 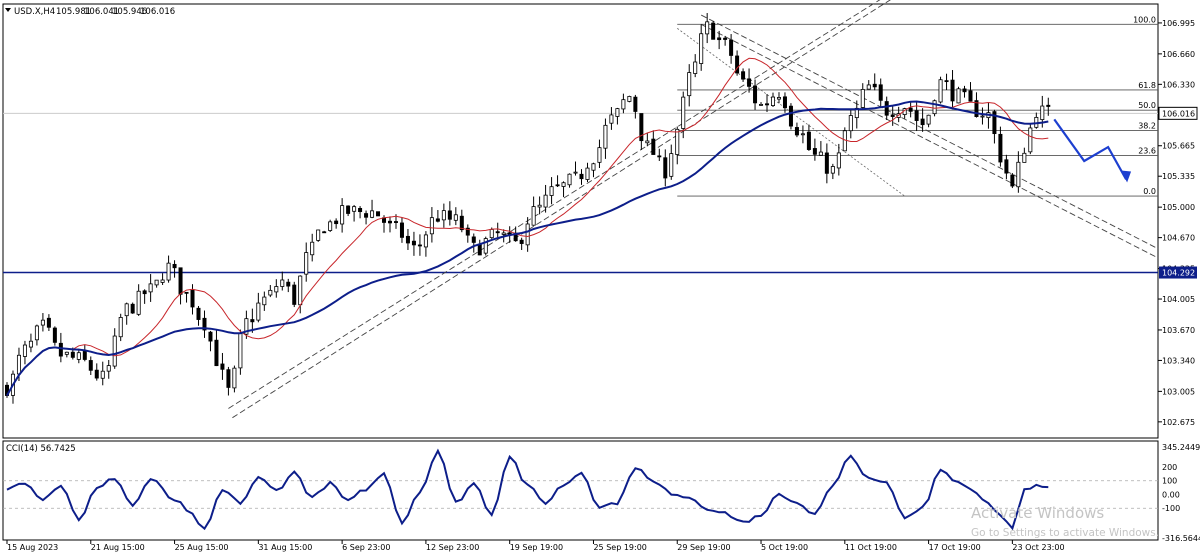 I want to click on watermark-line2: Go to Settings to activate Windows., so click(x=1065, y=533).